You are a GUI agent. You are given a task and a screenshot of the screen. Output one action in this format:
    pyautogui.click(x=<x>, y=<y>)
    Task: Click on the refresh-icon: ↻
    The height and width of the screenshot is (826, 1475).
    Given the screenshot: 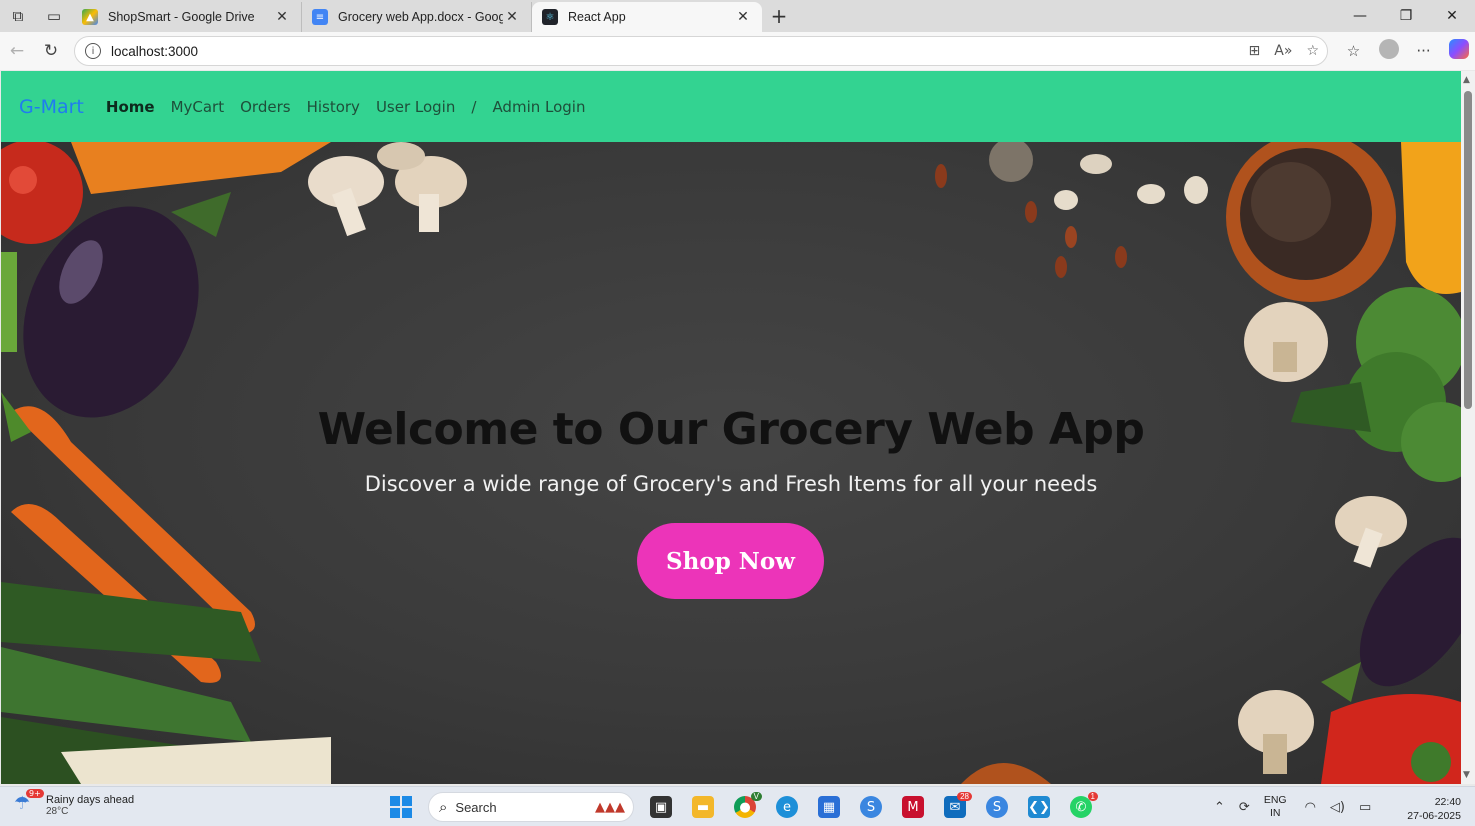 What is the action you would take?
    pyautogui.click(x=51, y=51)
    